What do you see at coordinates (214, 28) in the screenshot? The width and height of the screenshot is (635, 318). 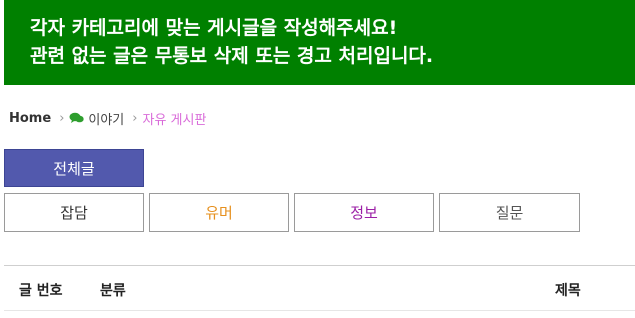 I see `notice-line-1: 각자 카테고리에 맞는 게시글을 작성해주세요!` at bounding box center [214, 28].